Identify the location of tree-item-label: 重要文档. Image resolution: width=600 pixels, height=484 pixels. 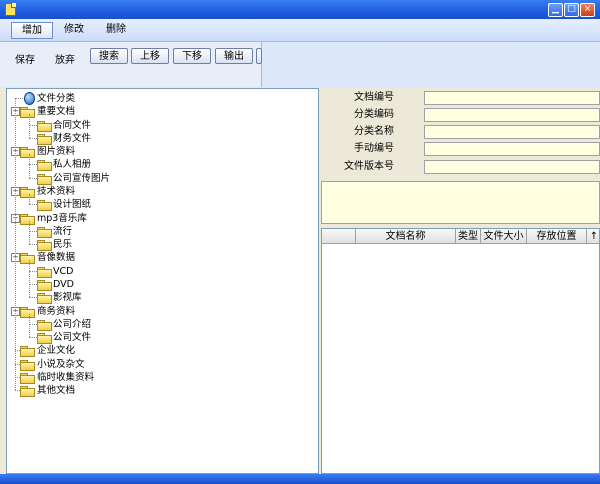
(56, 111).